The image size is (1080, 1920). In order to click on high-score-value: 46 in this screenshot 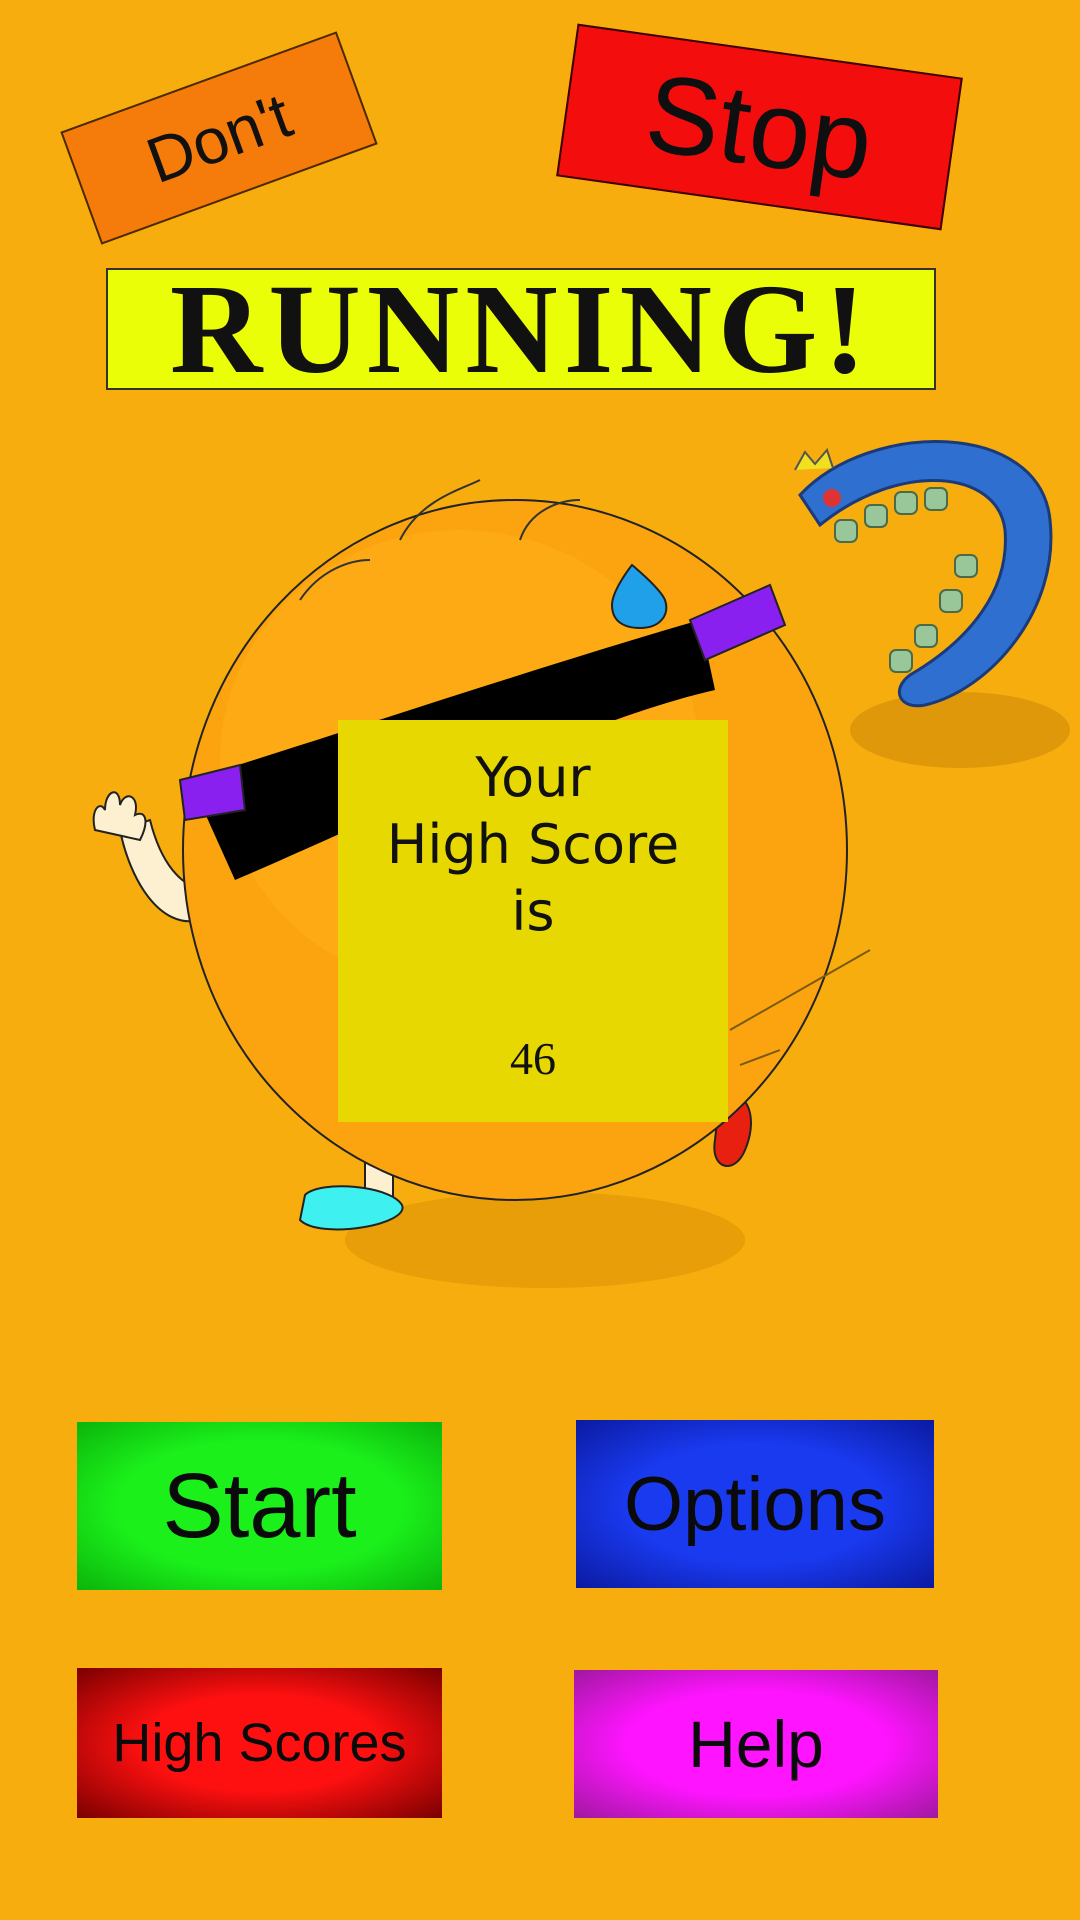, I will do `click(533, 1058)`.